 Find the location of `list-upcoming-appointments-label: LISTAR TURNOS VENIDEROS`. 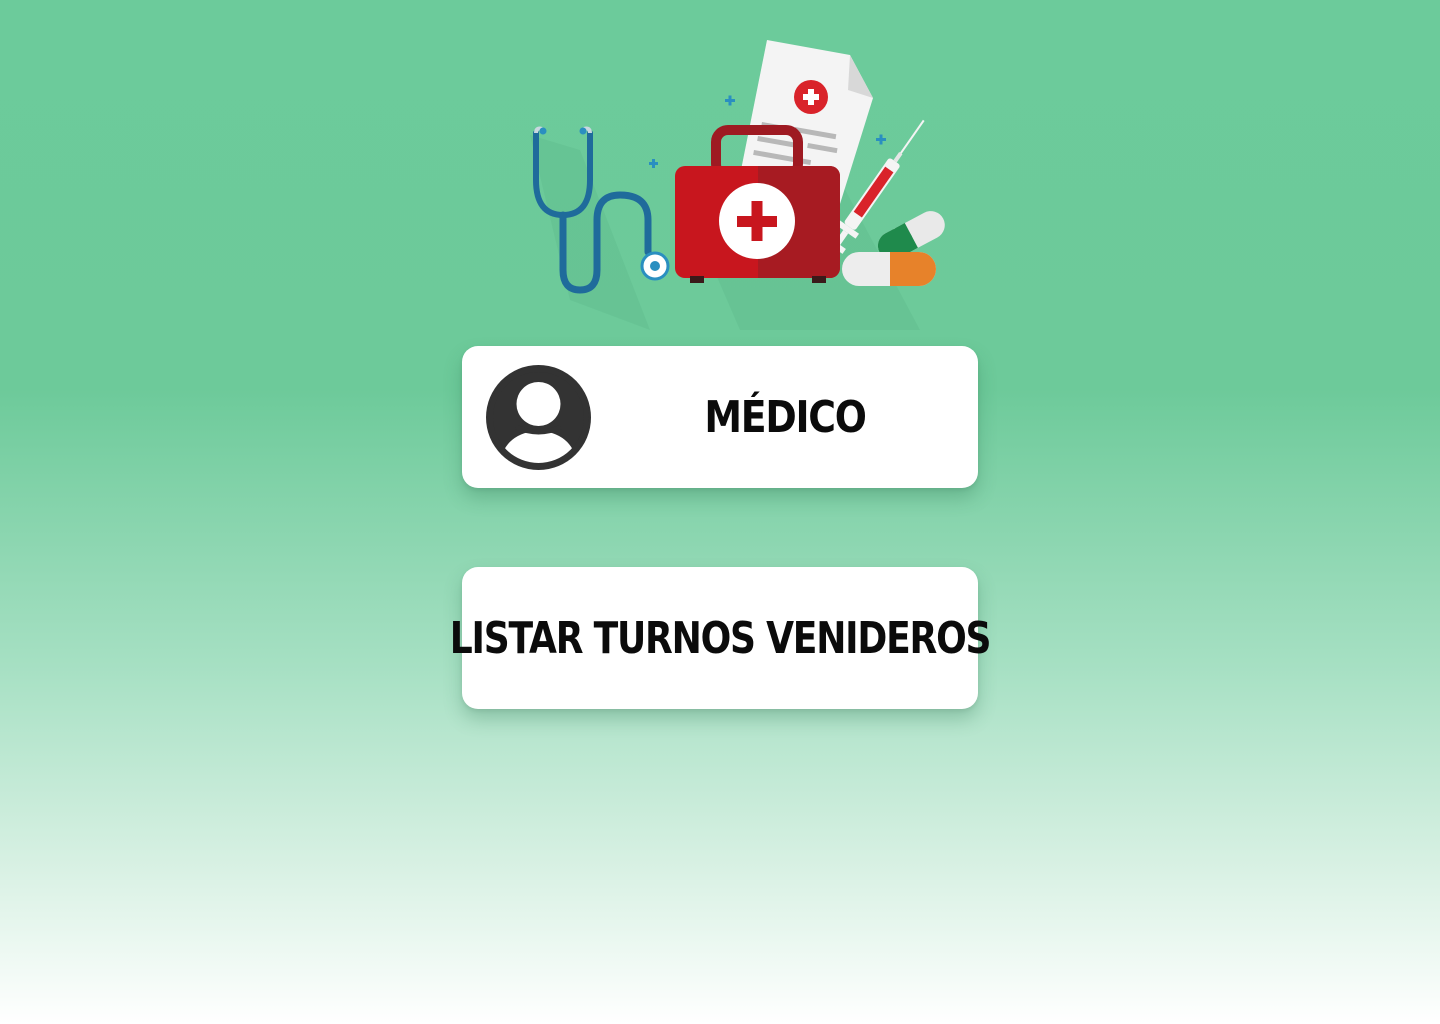

list-upcoming-appointments-label: LISTAR TURNOS VENIDEROS is located at coordinates (720, 638).